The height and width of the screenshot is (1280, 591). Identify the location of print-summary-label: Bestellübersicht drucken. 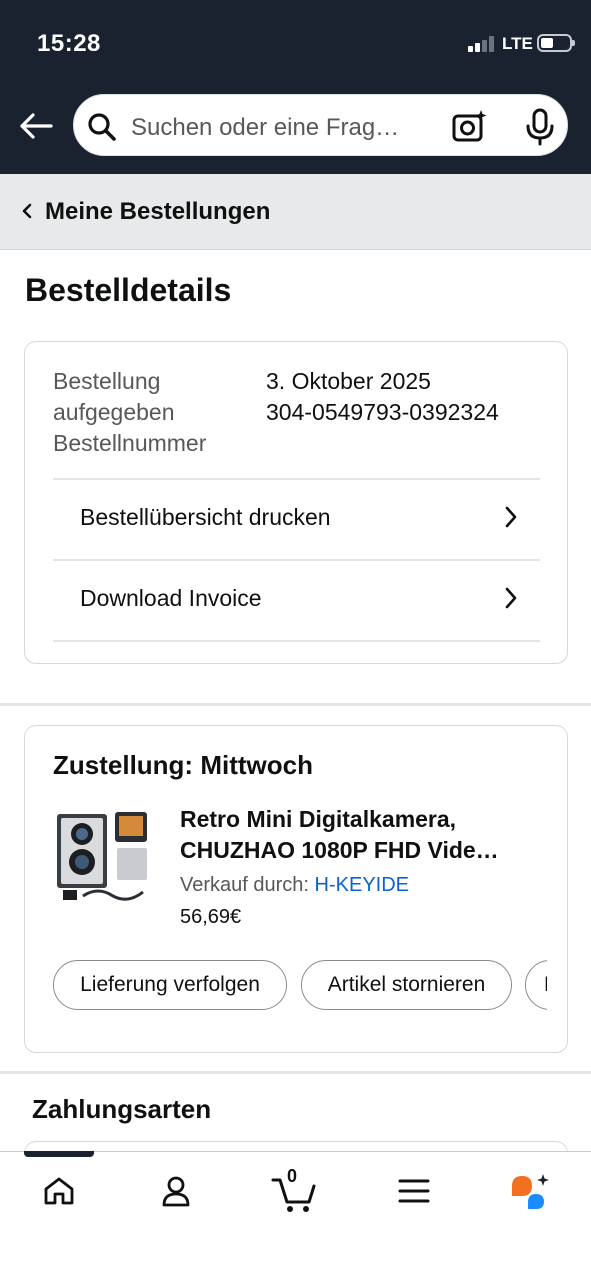
(205, 517).